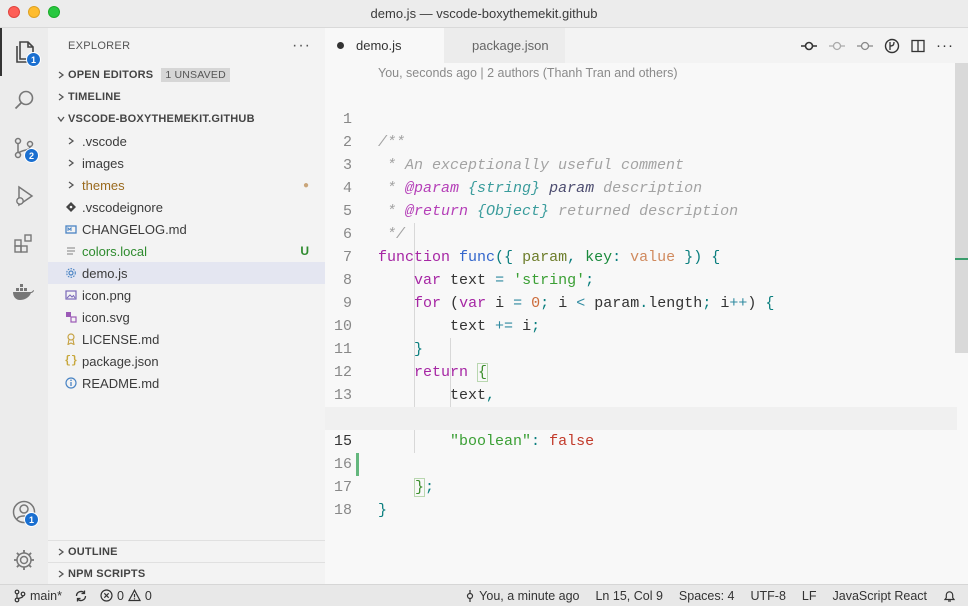 The image size is (968, 606). Describe the element at coordinates (186, 207) in the screenshot. I see `tree-file-vscodeignore: .vscodeignore` at that location.